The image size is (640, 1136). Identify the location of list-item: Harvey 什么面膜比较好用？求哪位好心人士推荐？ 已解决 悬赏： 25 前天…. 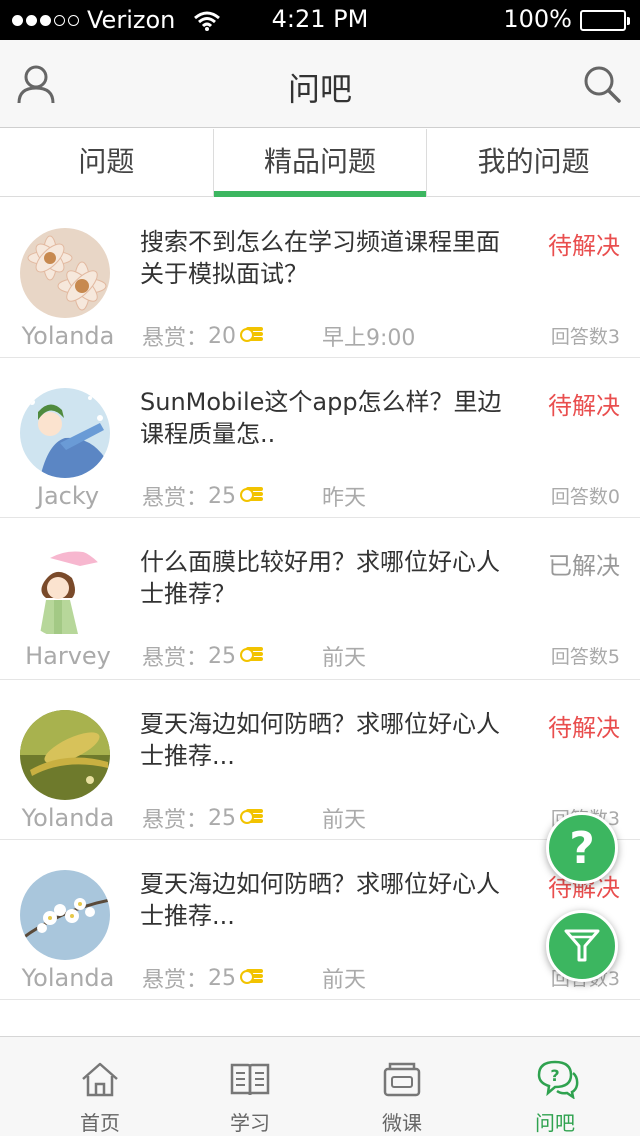
(320, 599).